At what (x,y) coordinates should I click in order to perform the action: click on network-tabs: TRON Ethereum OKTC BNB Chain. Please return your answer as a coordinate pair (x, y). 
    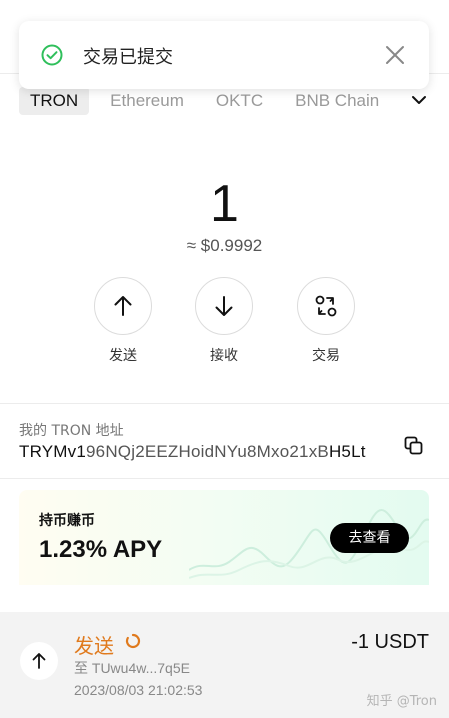
    Looking at the image, I should click on (209, 101).